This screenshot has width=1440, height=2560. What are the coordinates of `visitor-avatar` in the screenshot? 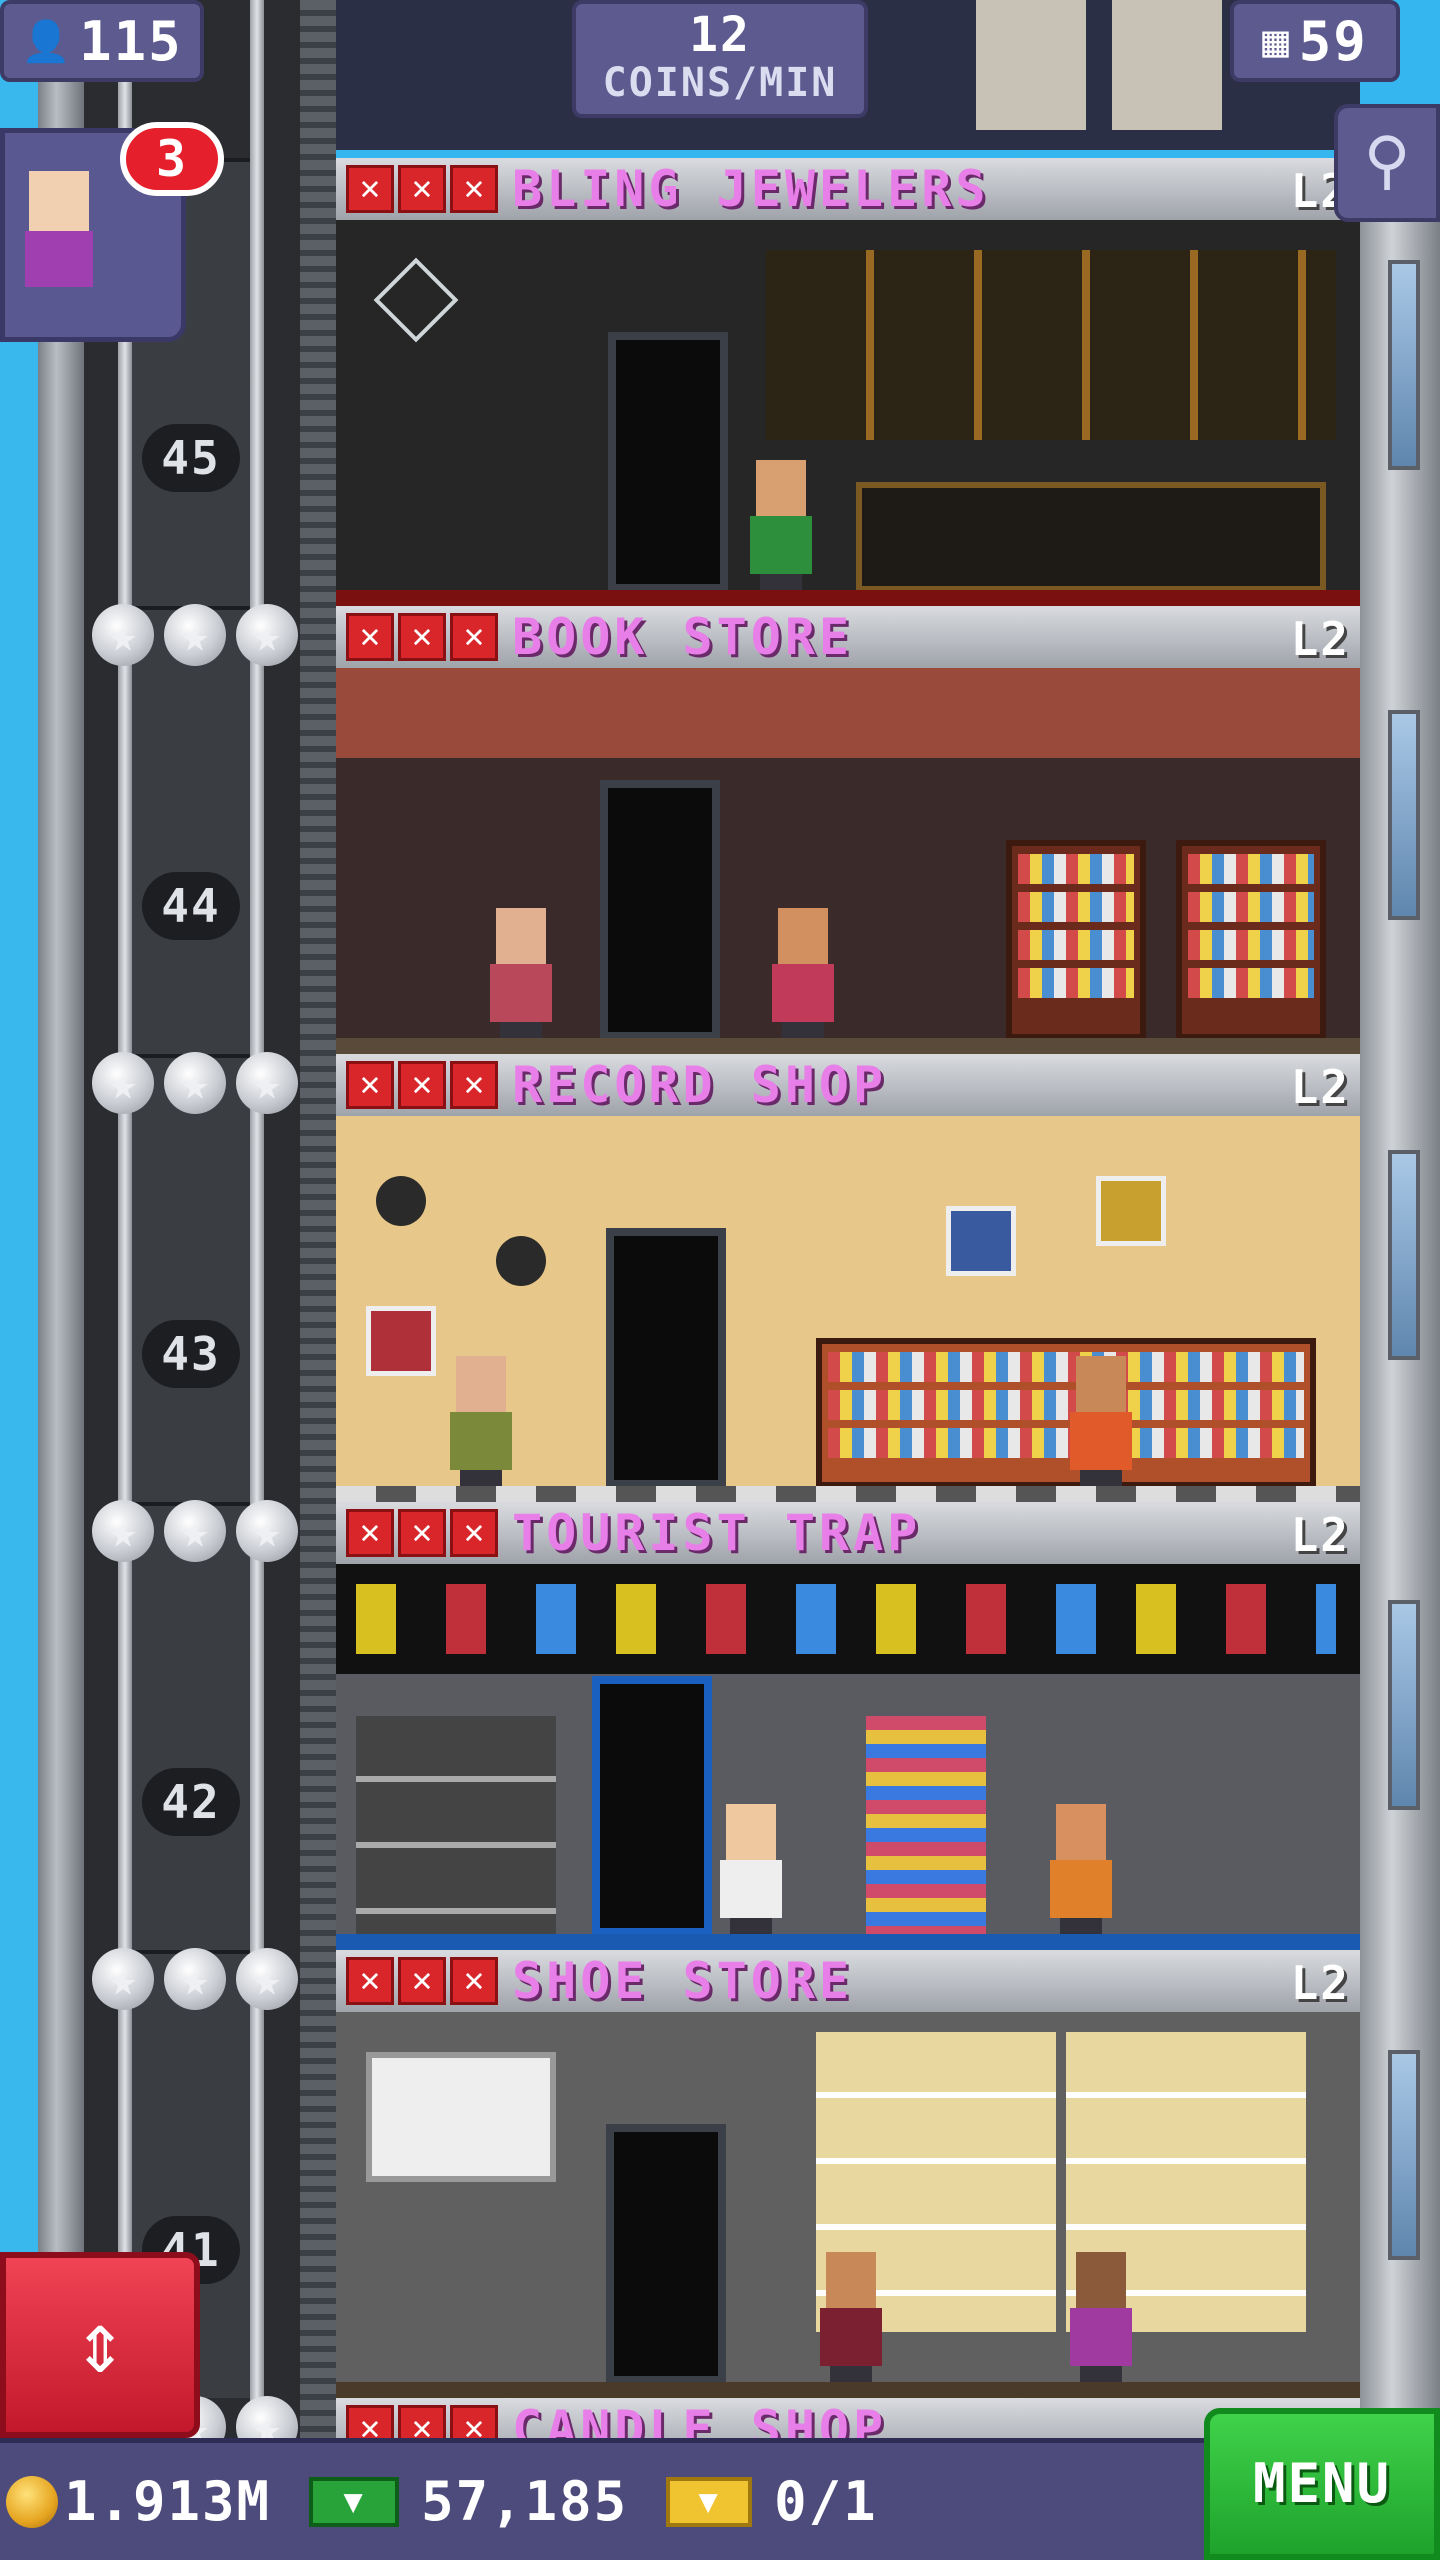 It's located at (59, 201).